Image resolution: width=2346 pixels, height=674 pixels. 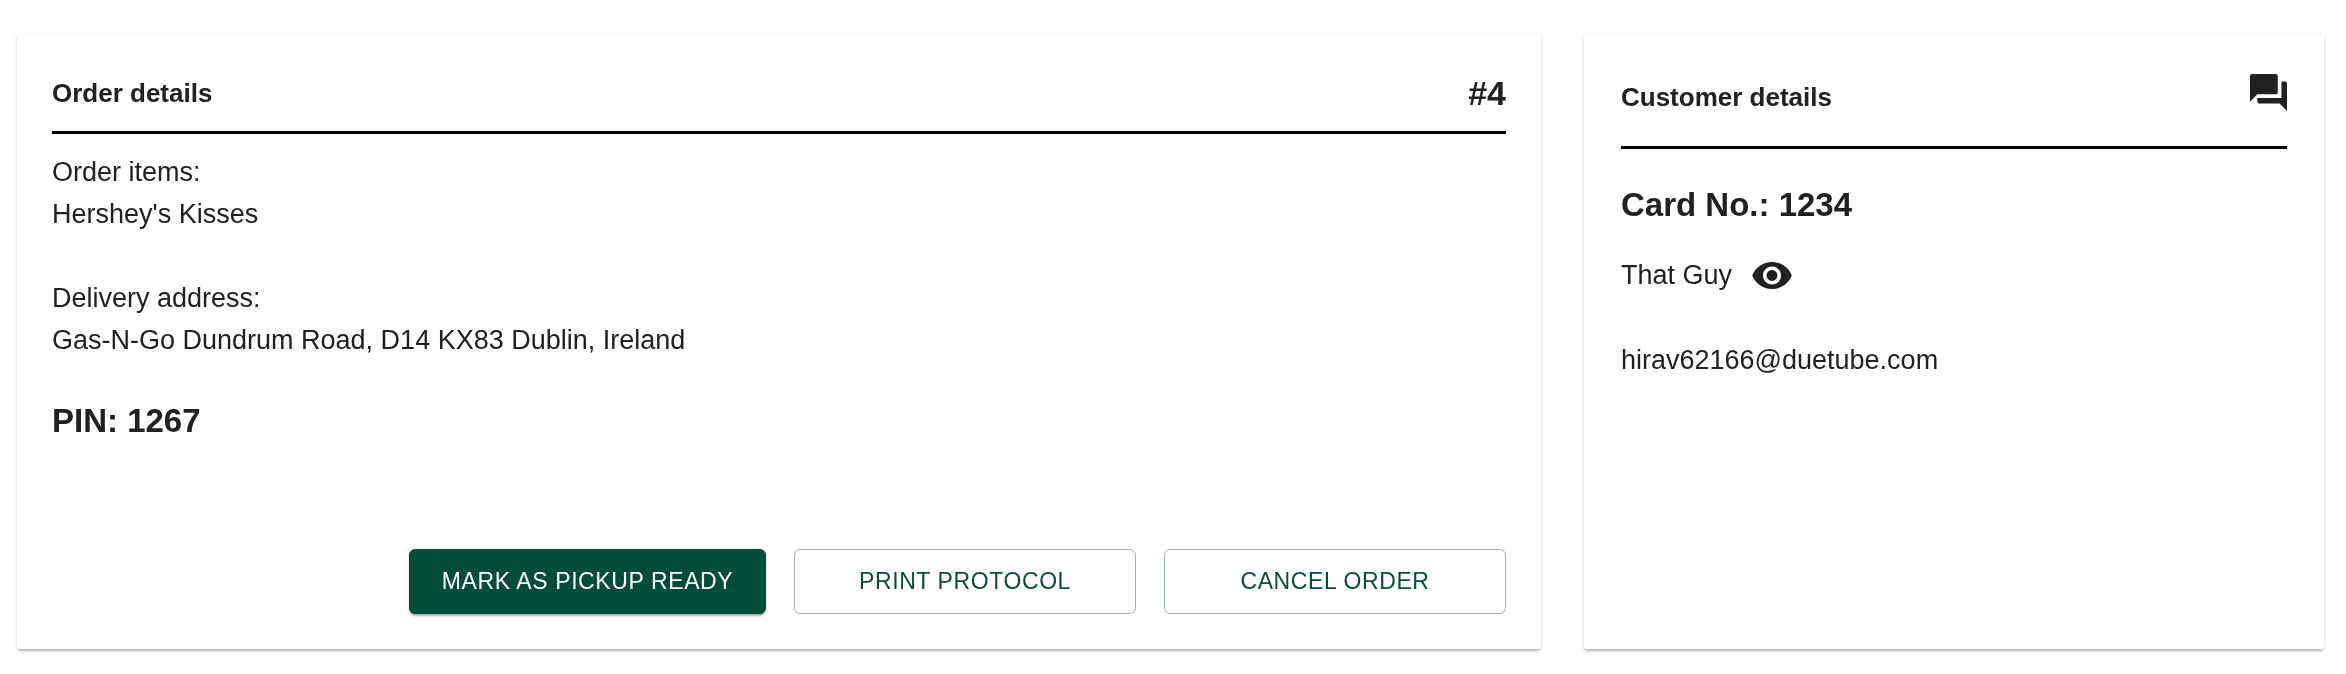 I want to click on field-value: Gas-N-Go Dundrum Road, D14 KX83 Dublin, Ireland, so click(x=369, y=340).